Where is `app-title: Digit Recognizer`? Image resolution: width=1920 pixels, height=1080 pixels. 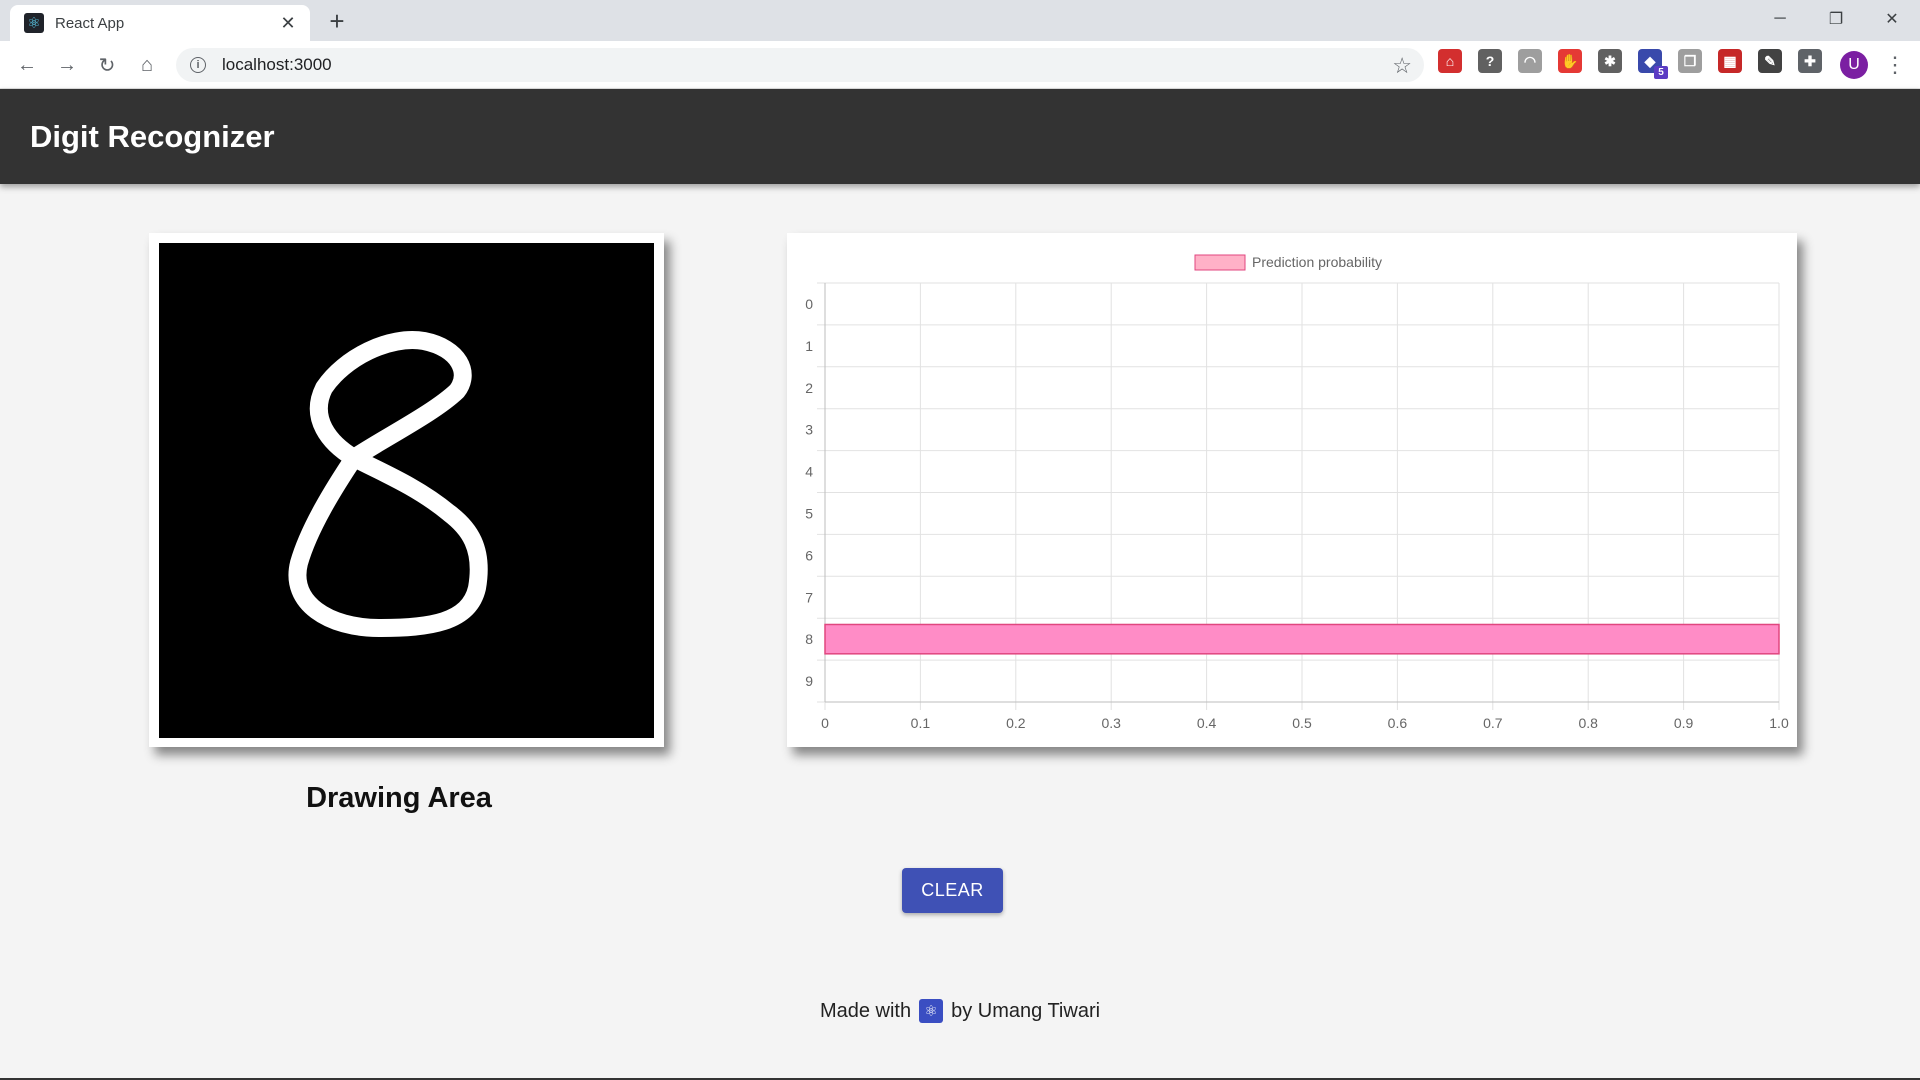
app-title: Digit Recognizer is located at coordinates (152, 136).